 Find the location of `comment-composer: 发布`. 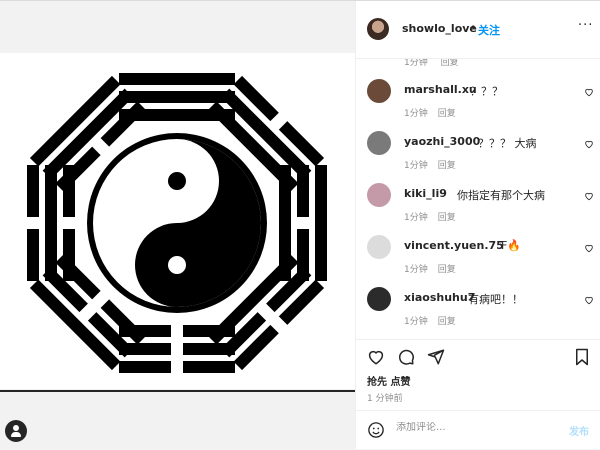

comment-composer: 发布 is located at coordinates (478, 430).